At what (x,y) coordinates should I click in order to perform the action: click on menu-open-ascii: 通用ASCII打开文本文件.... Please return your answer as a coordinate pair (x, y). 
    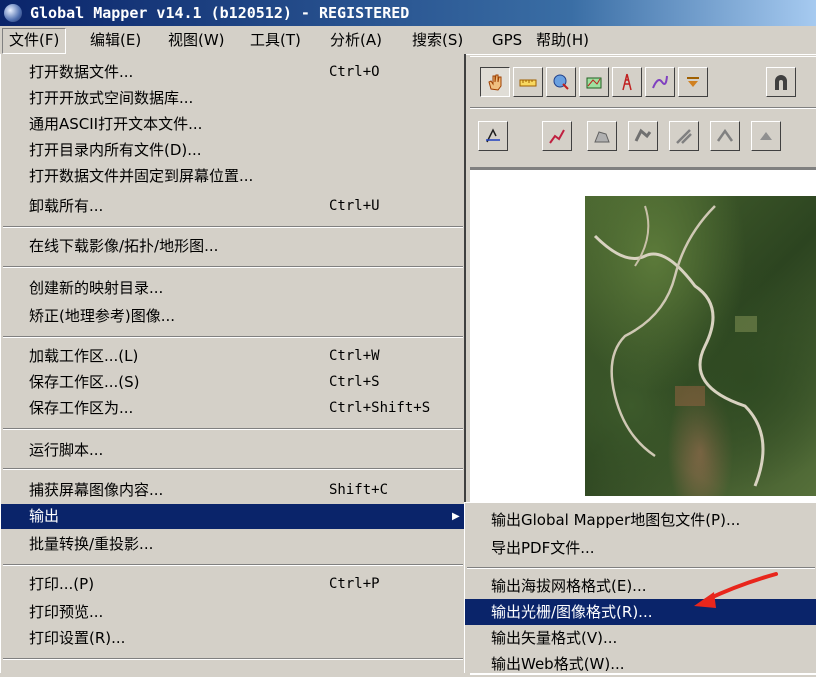
    Looking at the image, I should click on (233, 124).